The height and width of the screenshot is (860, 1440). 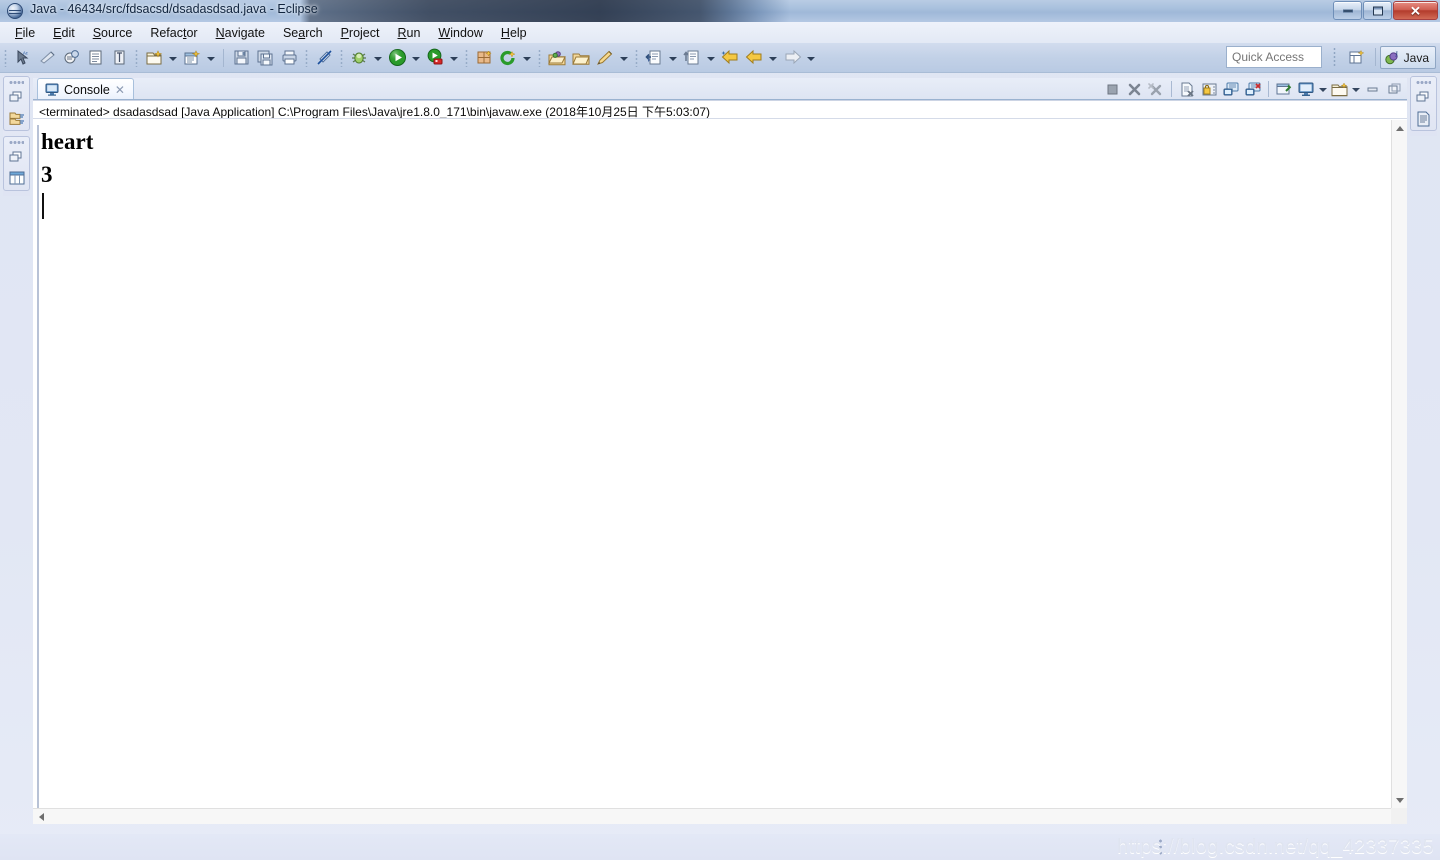 What do you see at coordinates (1372, 89) in the screenshot?
I see `minimize-view-icon` at bounding box center [1372, 89].